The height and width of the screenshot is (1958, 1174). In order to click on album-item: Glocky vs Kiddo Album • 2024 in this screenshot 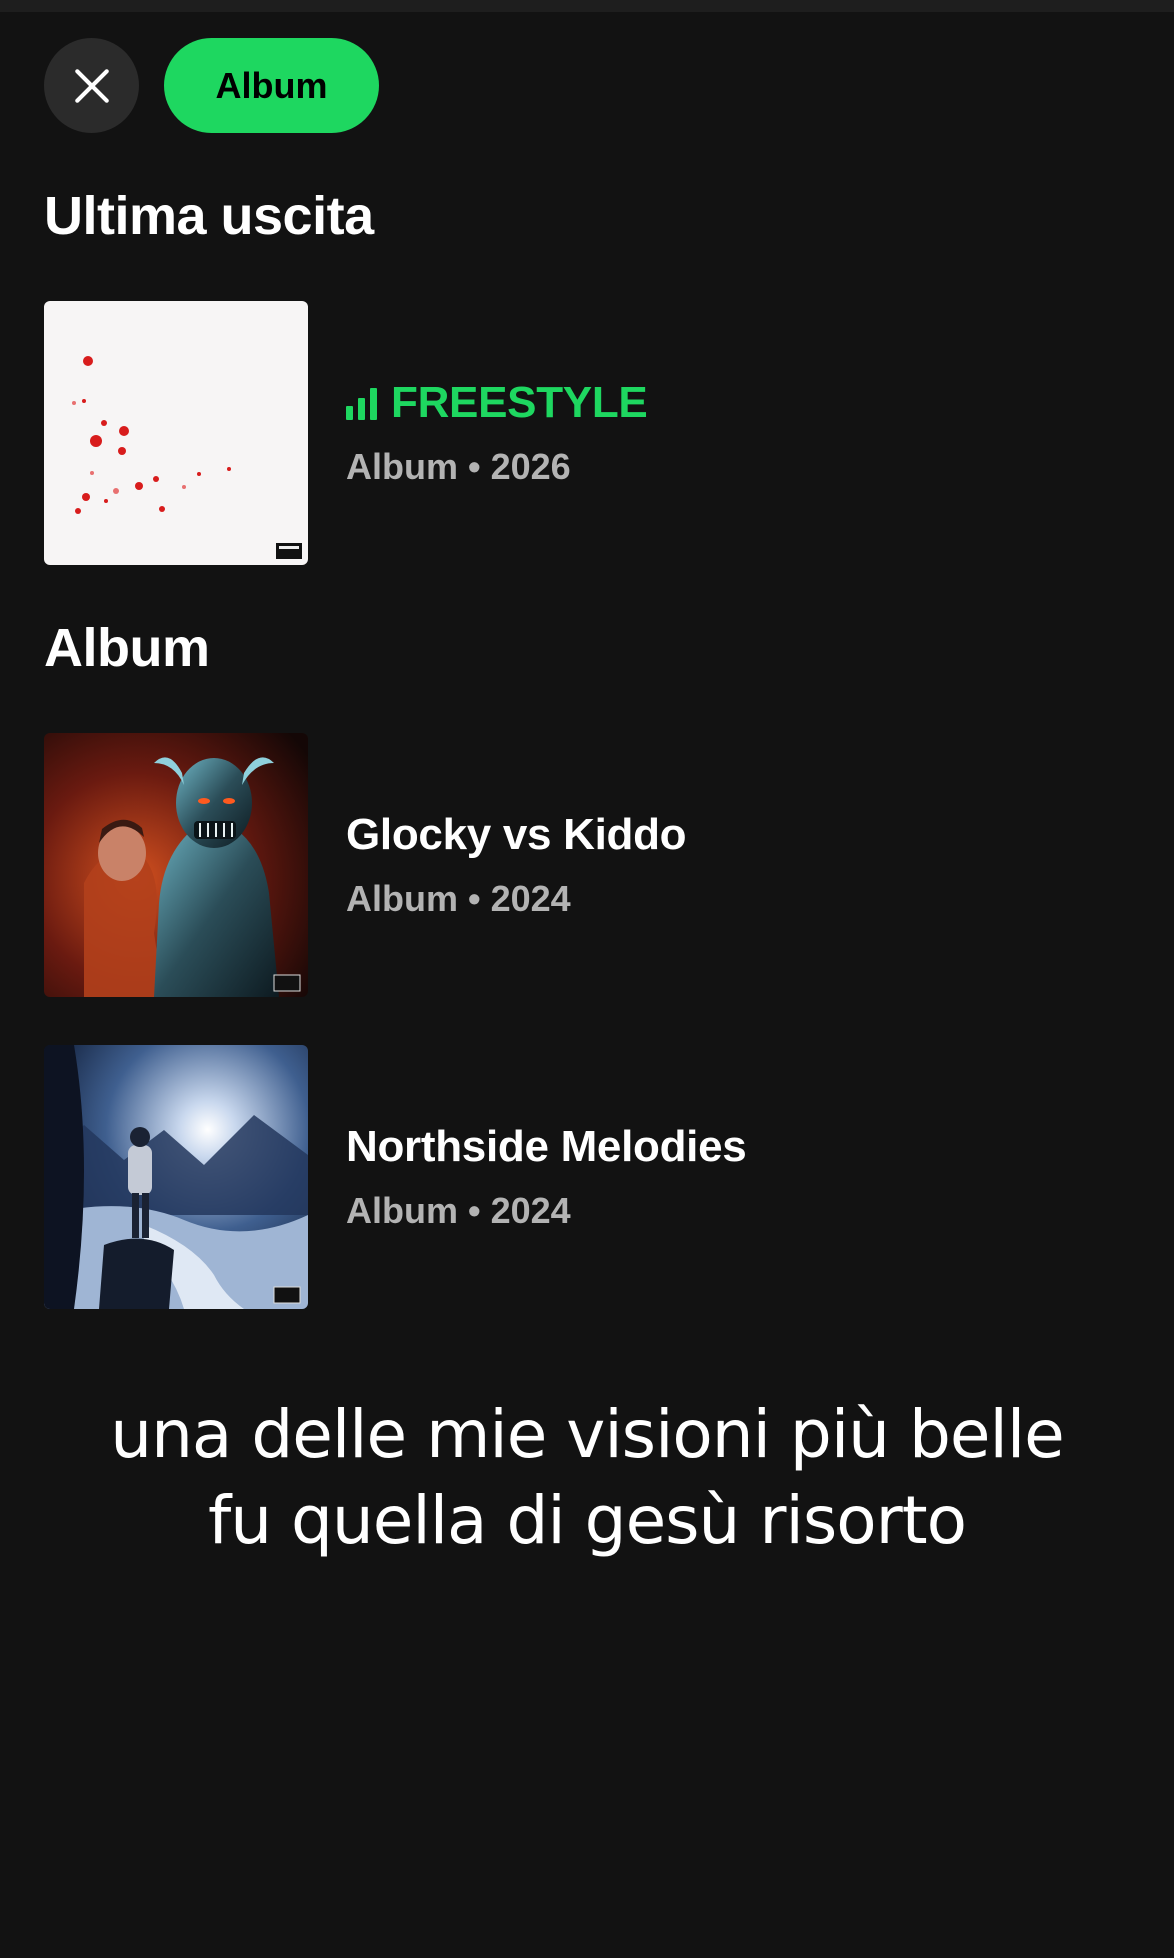, I will do `click(587, 865)`.